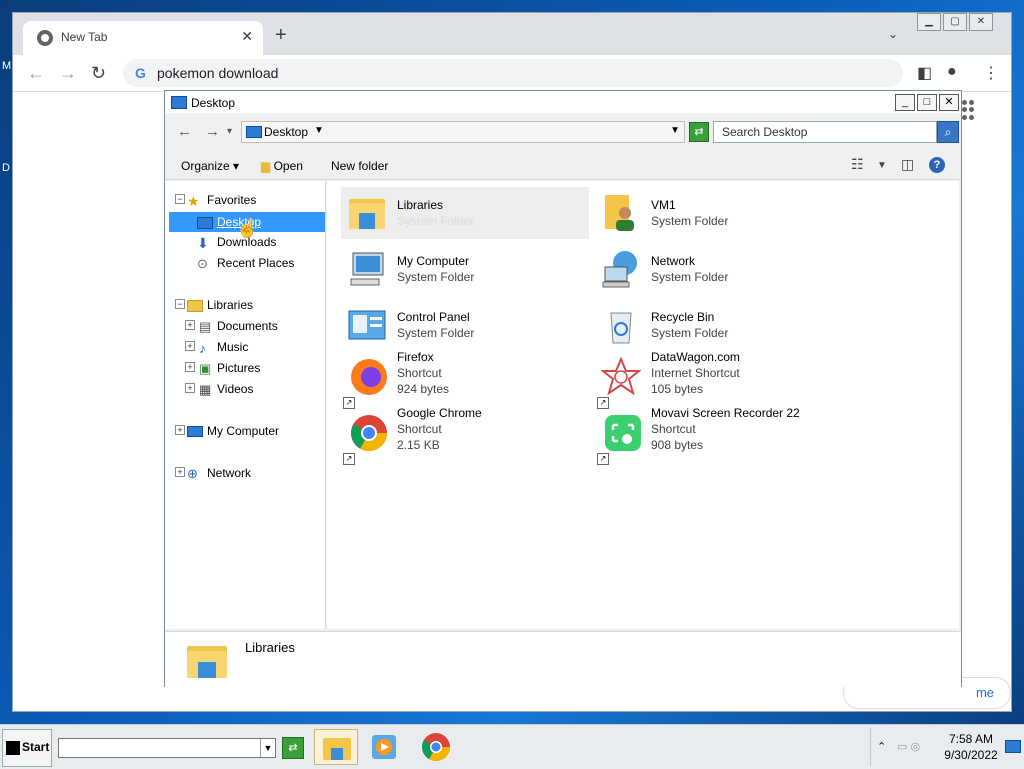 The height and width of the screenshot is (769, 1024). Describe the element at coordinates (563, 659) in the screenshot. I see `details-pane: Libraries` at that location.